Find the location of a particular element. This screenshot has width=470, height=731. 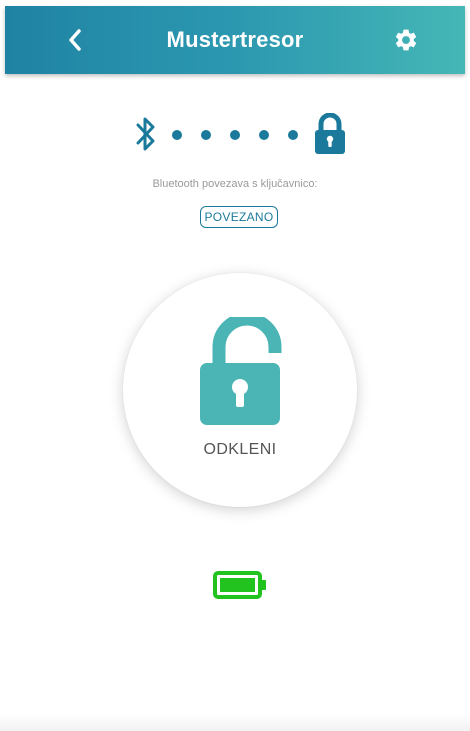

gear-icon is located at coordinates (406, 40).